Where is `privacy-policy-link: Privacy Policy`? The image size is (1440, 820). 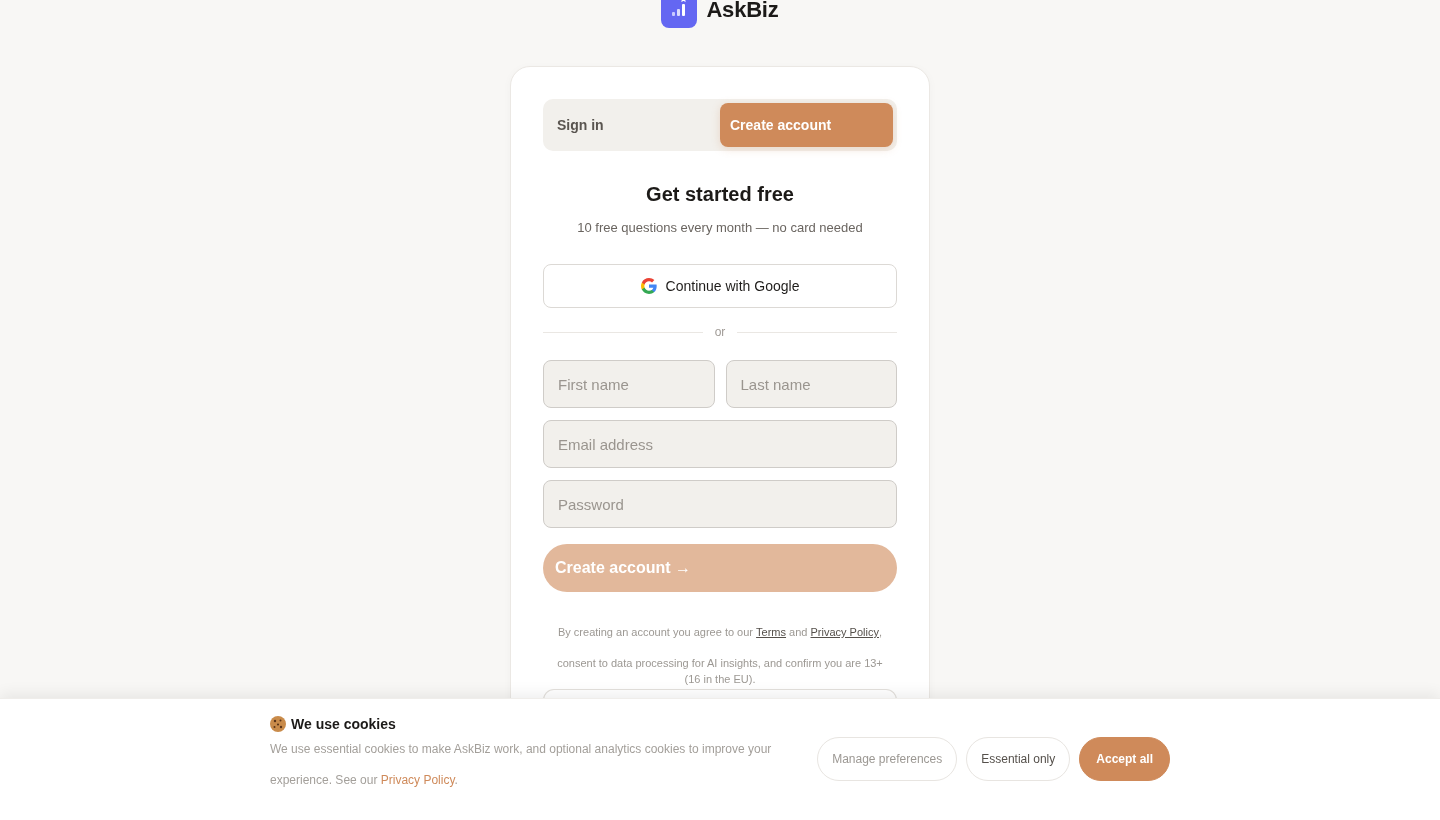 privacy-policy-link: Privacy Policy is located at coordinates (844, 632).